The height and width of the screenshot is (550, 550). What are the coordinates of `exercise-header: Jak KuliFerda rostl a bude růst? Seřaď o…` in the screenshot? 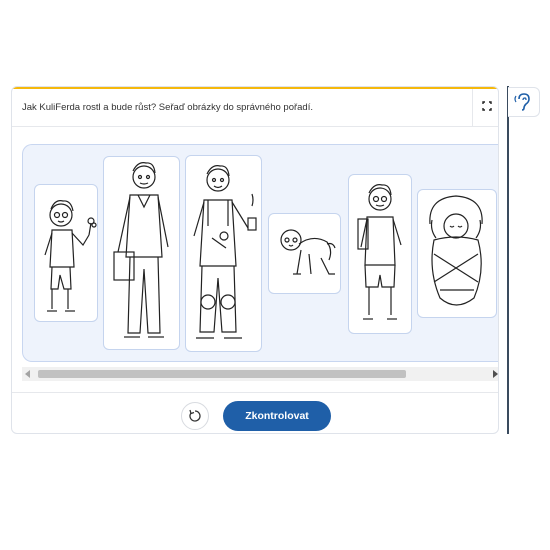 It's located at (255, 108).